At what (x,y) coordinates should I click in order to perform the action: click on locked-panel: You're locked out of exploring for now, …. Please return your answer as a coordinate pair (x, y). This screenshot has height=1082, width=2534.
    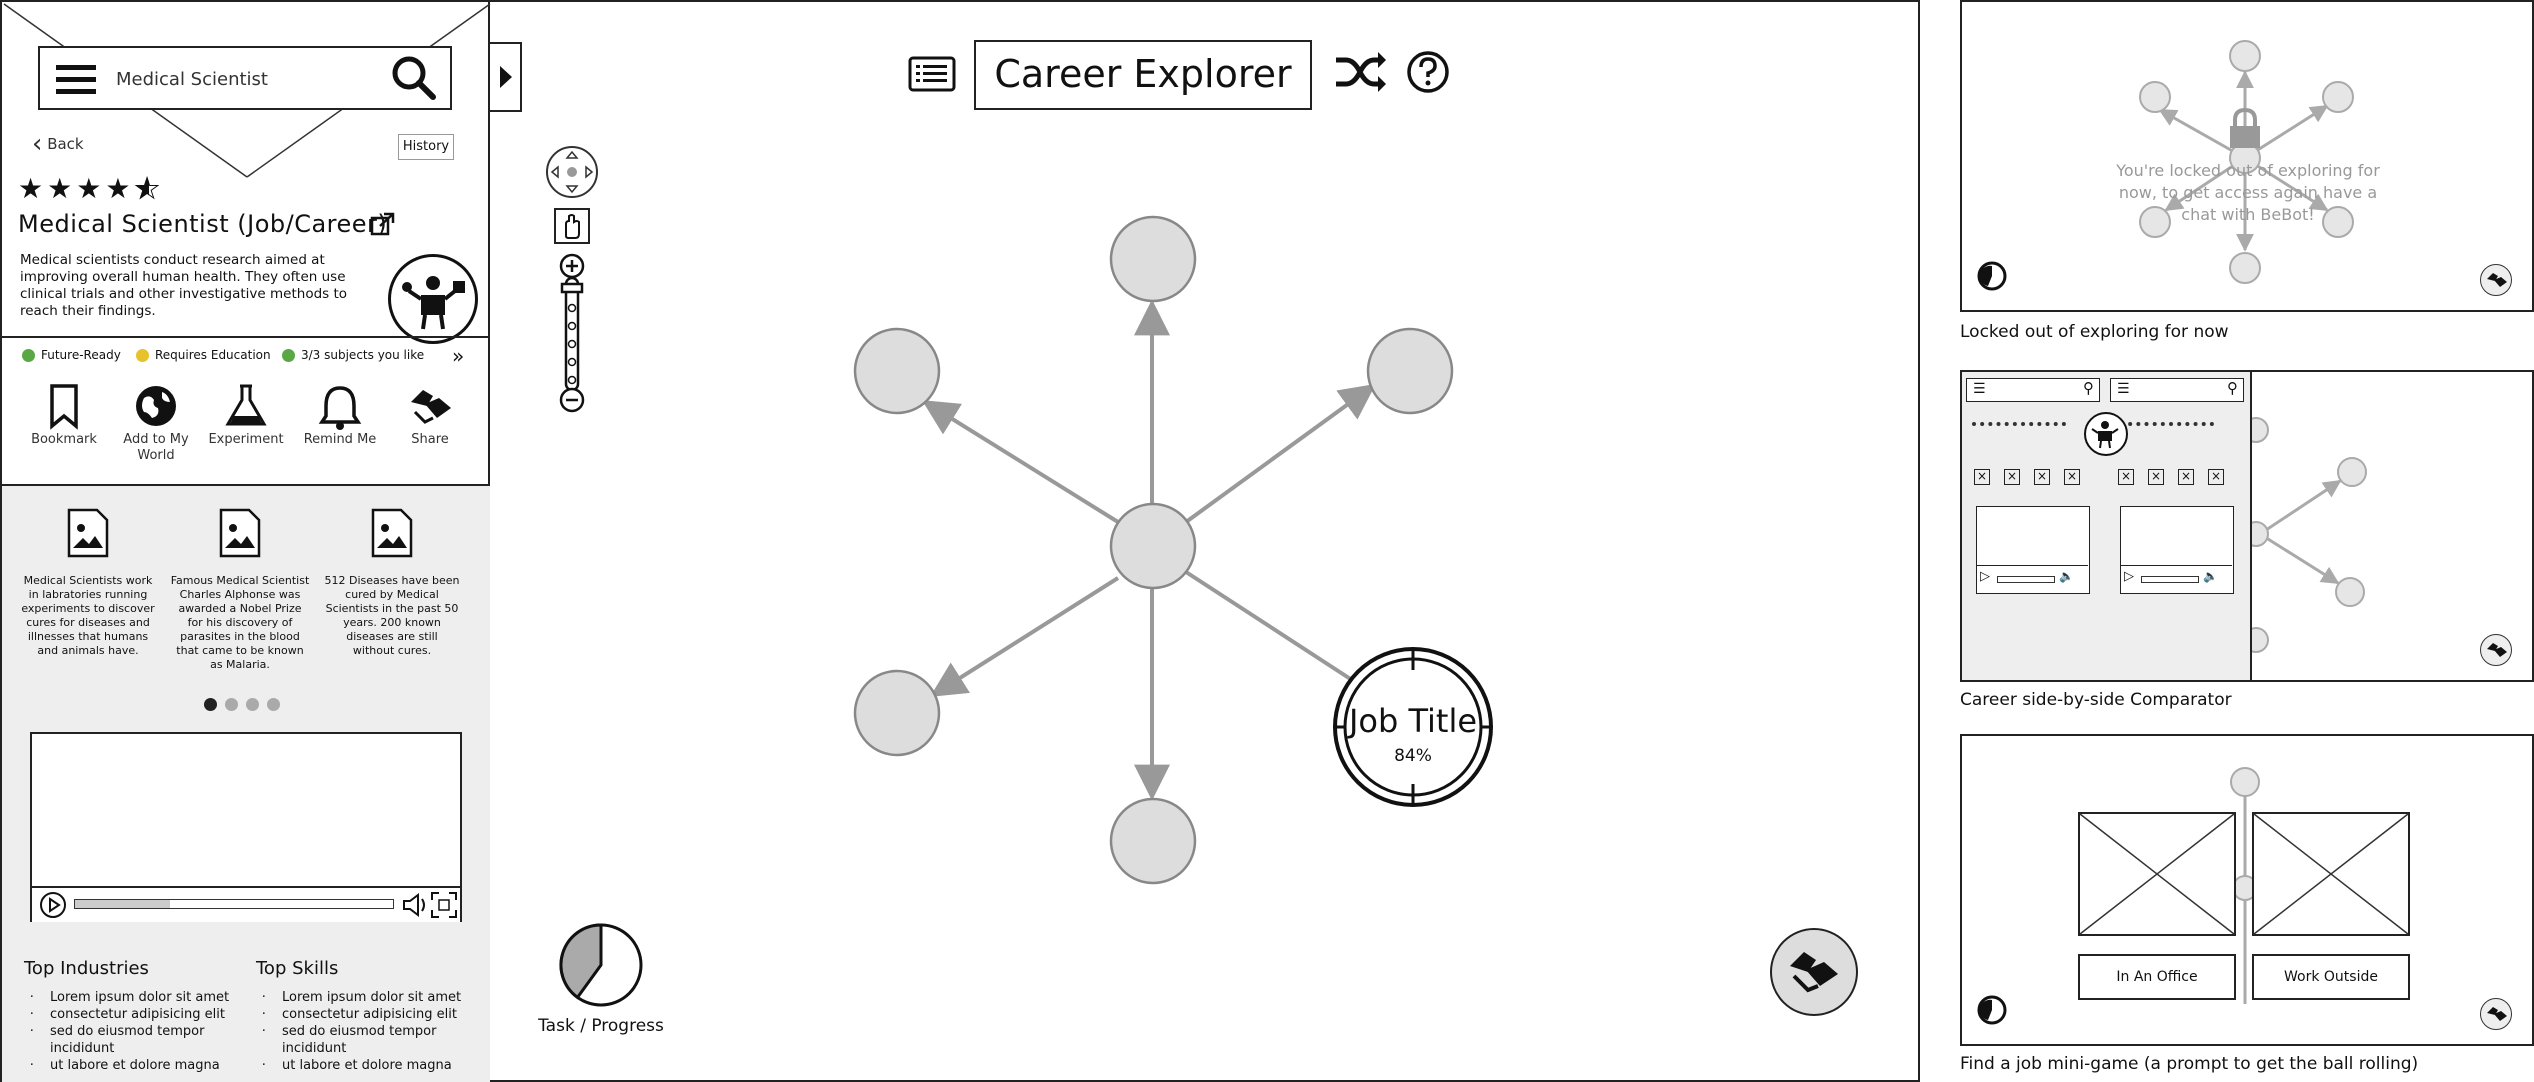
    Looking at the image, I should click on (2247, 156).